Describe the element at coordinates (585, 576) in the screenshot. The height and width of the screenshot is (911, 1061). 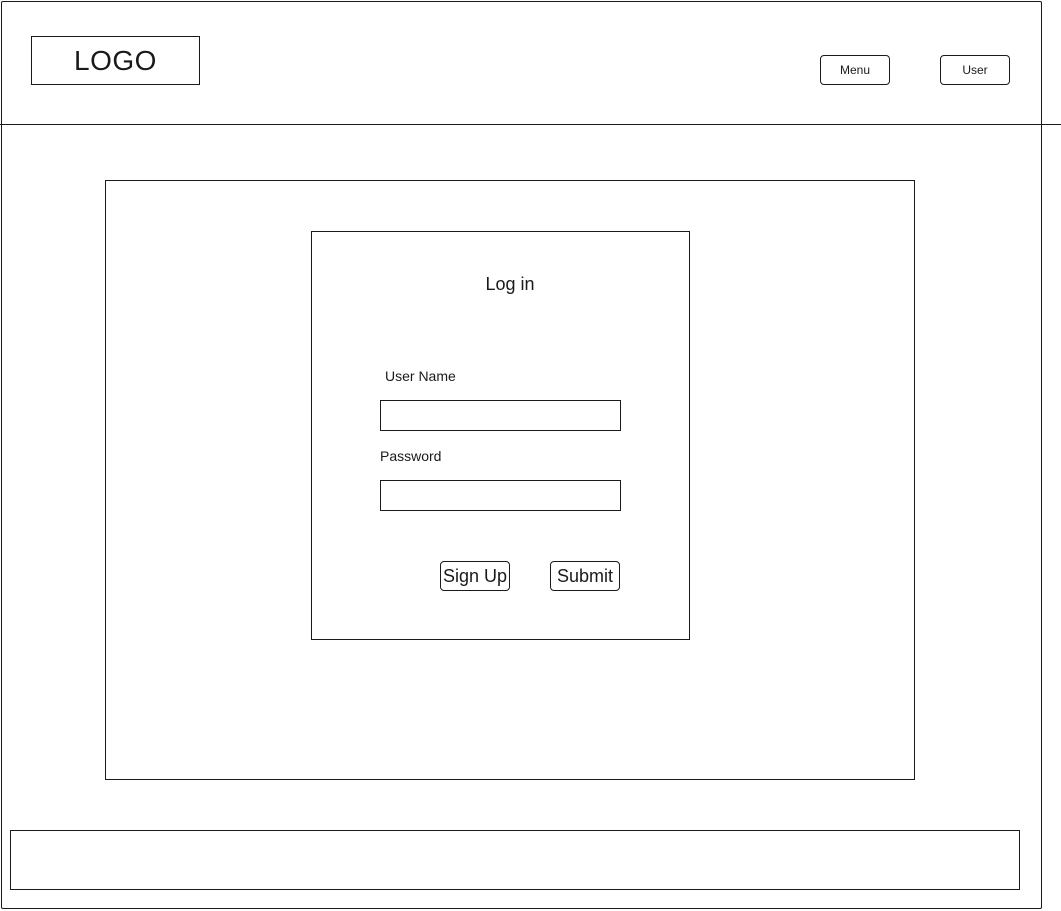
I see `submit-button: Submit` at that location.